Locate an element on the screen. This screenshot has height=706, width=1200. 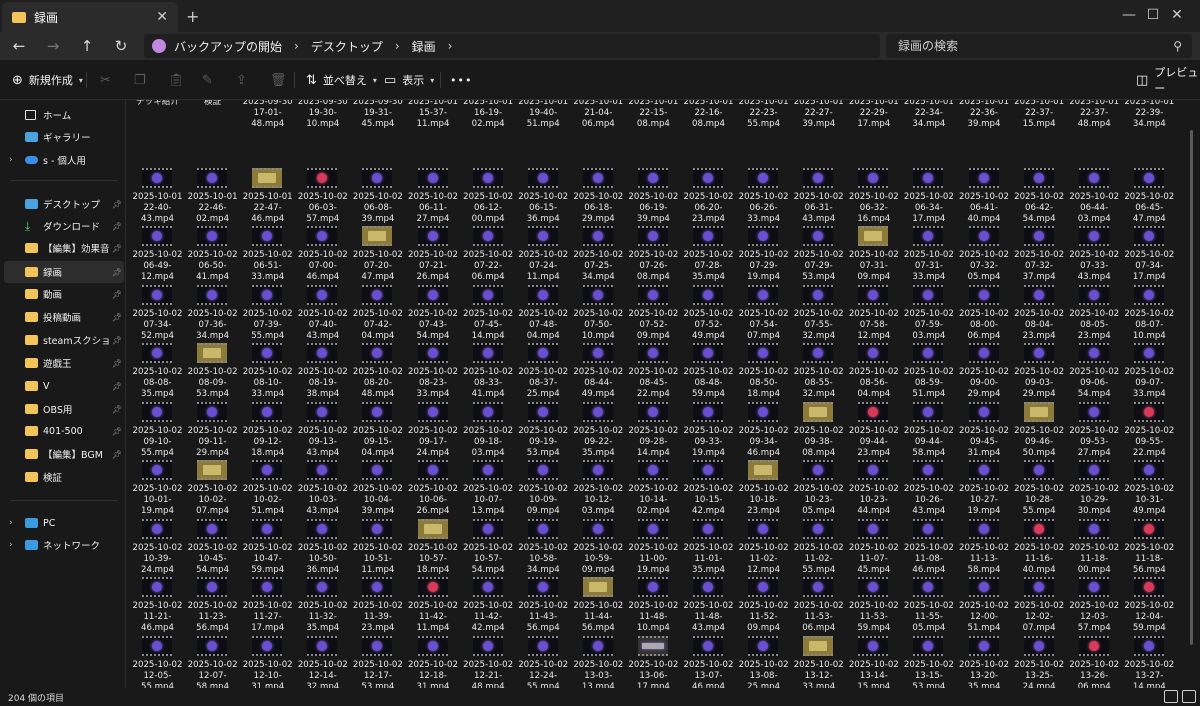
file-item: 2025-10-02 06-31-43.mp4 is located at coordinates (818, 208).